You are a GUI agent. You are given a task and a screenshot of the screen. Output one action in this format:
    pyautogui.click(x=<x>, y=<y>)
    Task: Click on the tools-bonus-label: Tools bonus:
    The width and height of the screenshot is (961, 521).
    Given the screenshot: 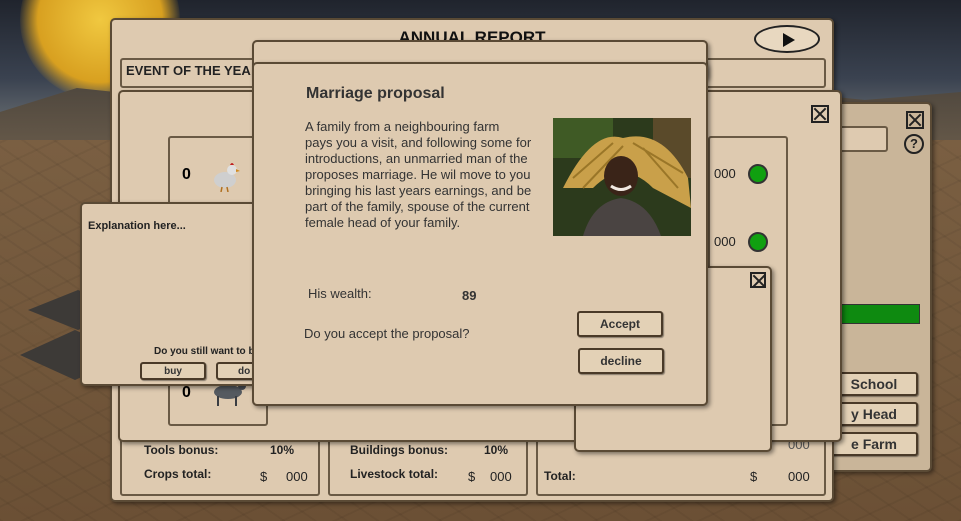 What is the action you would take?
    pyautogui.click(x=181, y=450)
    